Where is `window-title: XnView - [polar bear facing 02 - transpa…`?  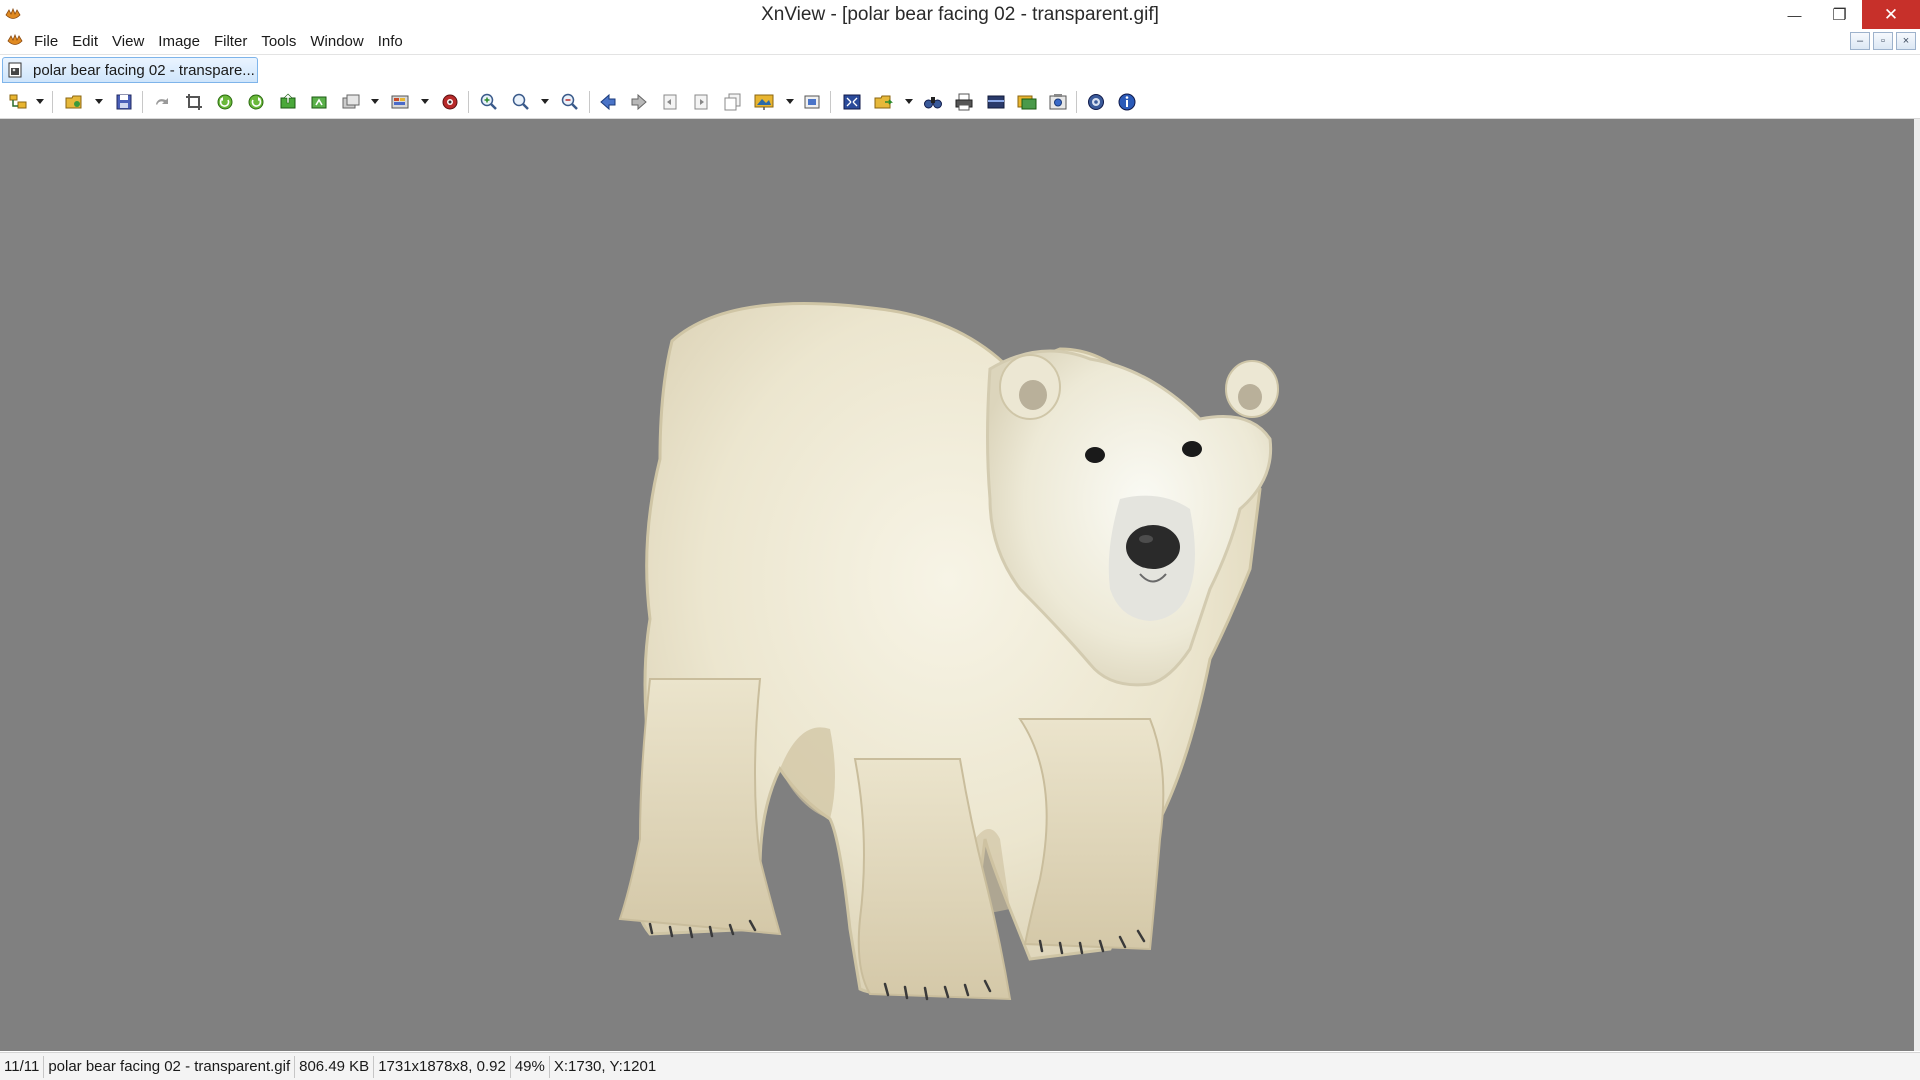 window-title: XnView - [polar bear facing 02 - transpa… is located at coordinates (960, 14).